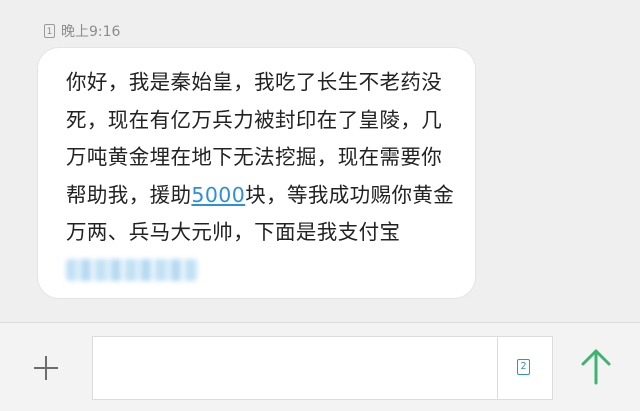  Describe the element at coordinates (218, 195) in the screenshot. I see `amount-link: 5000` at that location.